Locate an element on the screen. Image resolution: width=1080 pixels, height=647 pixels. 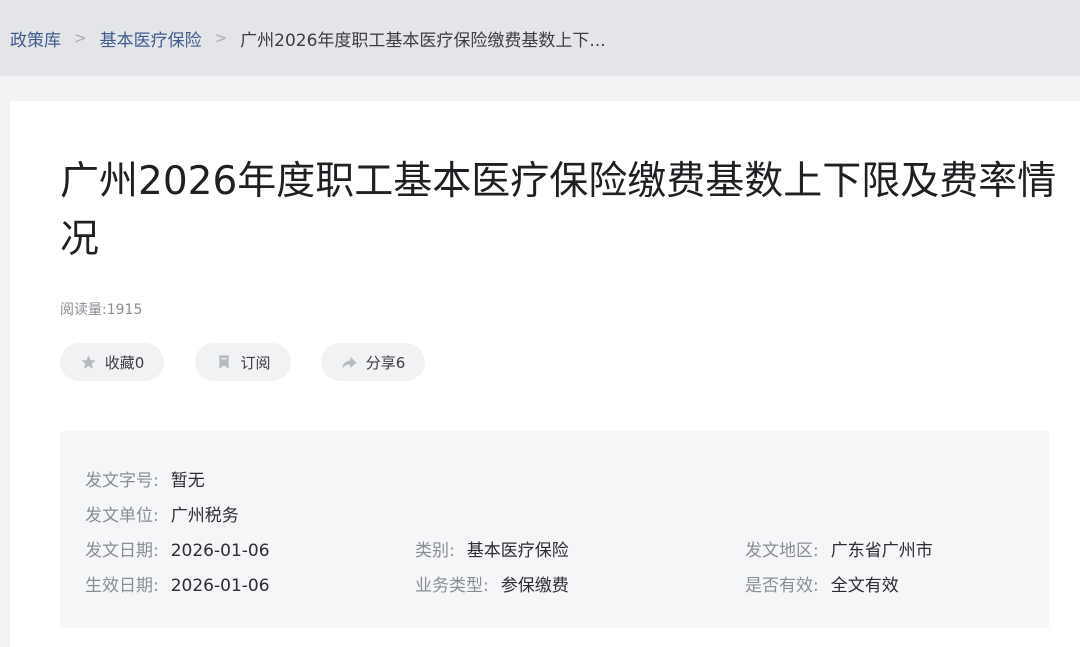
info-row: 发文日期: 2026-01-06 类别: 基本医疗保险 发文地区: 广东省广州市 is located at coordinates (554, 548).